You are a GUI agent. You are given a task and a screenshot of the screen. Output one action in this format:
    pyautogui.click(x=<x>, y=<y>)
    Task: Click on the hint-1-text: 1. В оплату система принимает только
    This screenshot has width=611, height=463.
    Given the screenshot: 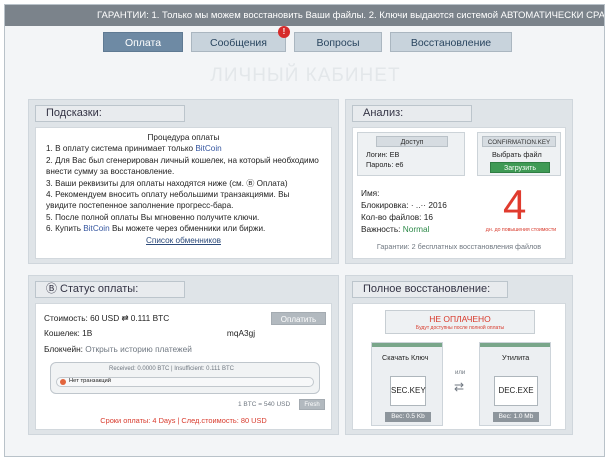 What is the action you would take?
    pyautogui.click(x=121, y=149)
    